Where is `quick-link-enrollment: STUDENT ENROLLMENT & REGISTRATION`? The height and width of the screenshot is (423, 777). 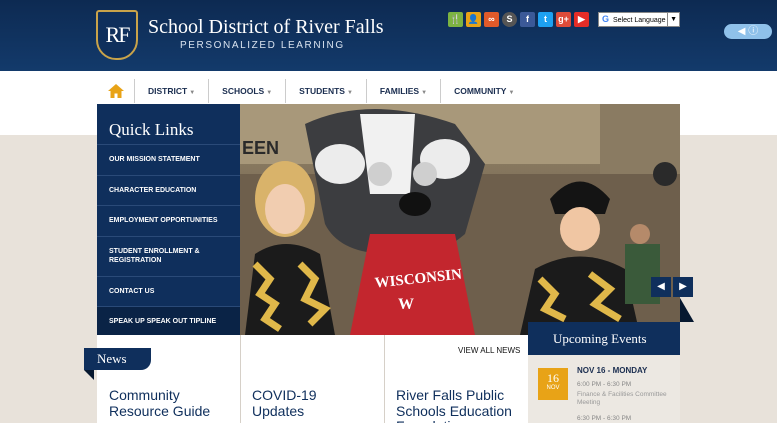 quick-link-enrollment: STUDENT ENROLLMENT & REGISTRATION is located at coordinates (168, 255).